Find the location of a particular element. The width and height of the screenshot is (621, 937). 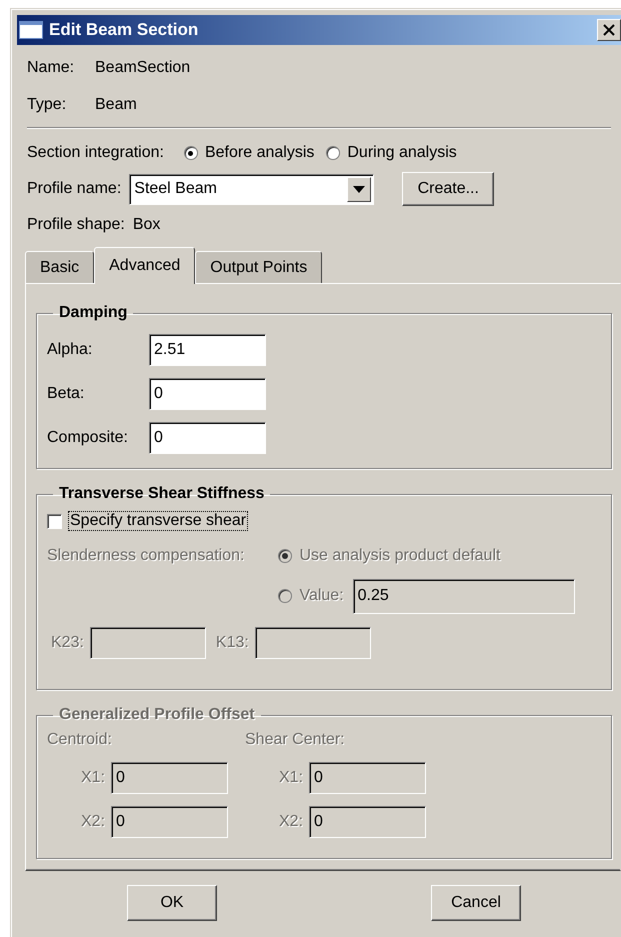

field-label: Beta: is located at coordinates (66, 394).